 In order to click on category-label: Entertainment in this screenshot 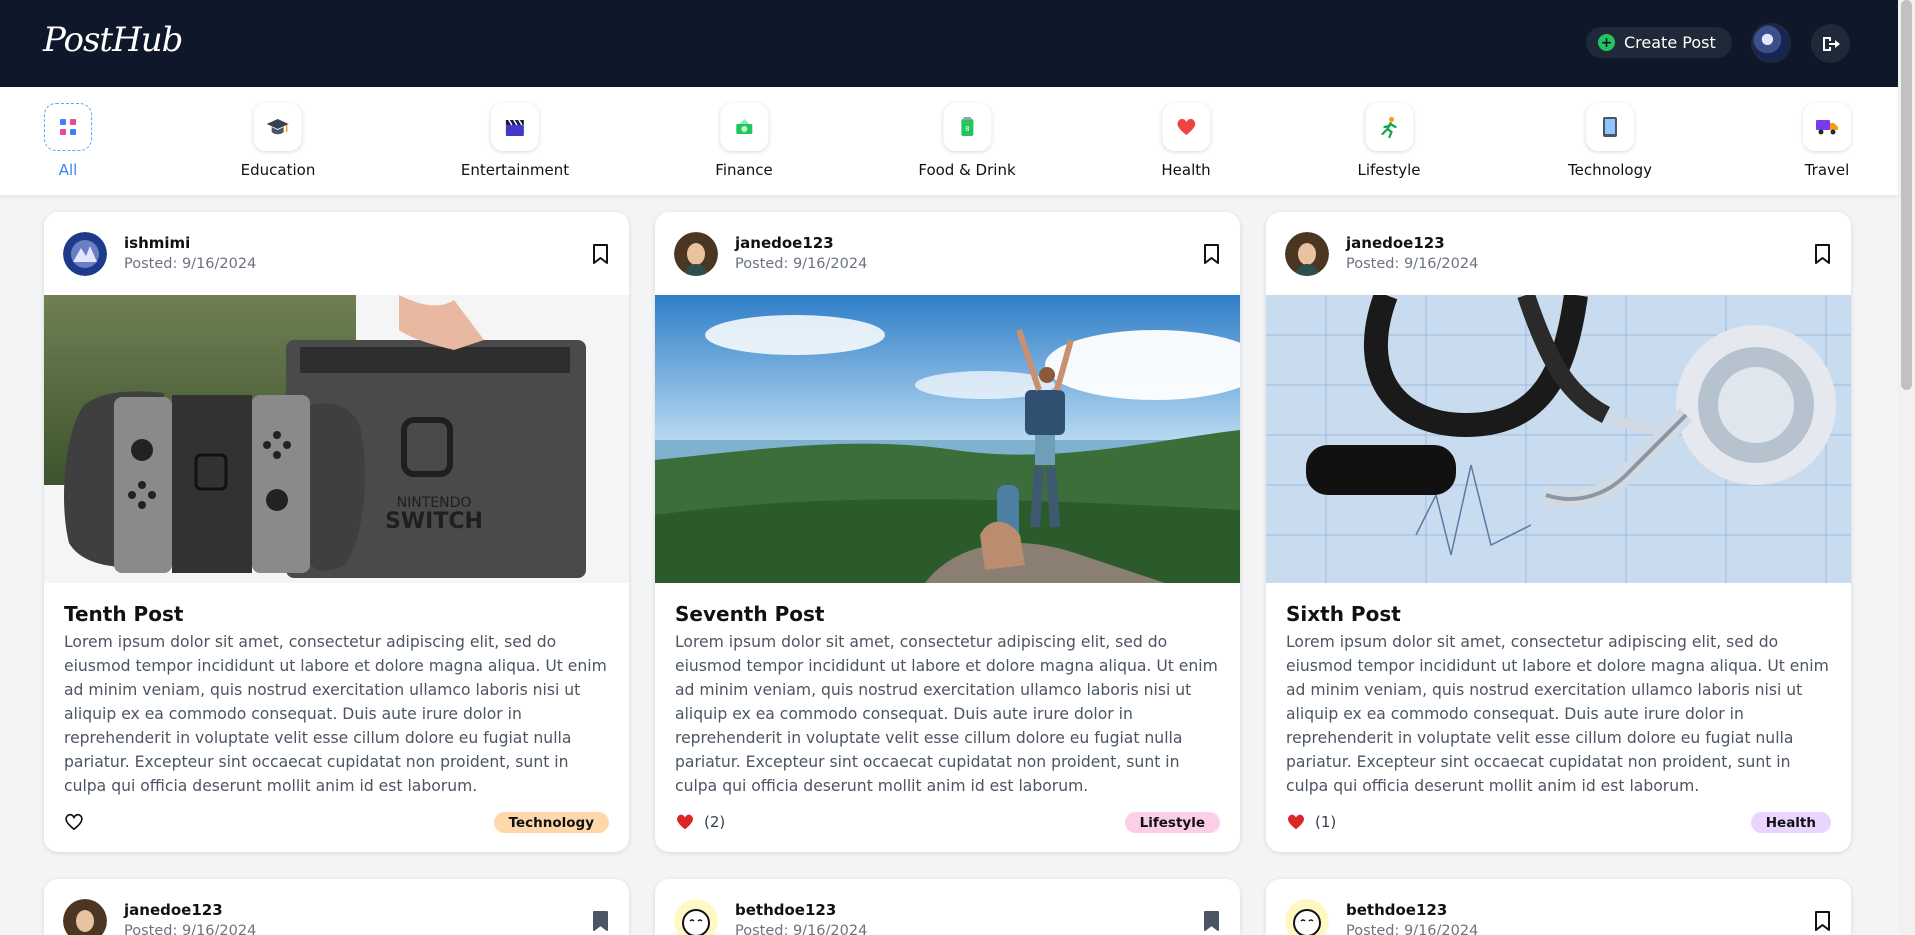, I will do `click(515, 170)`.